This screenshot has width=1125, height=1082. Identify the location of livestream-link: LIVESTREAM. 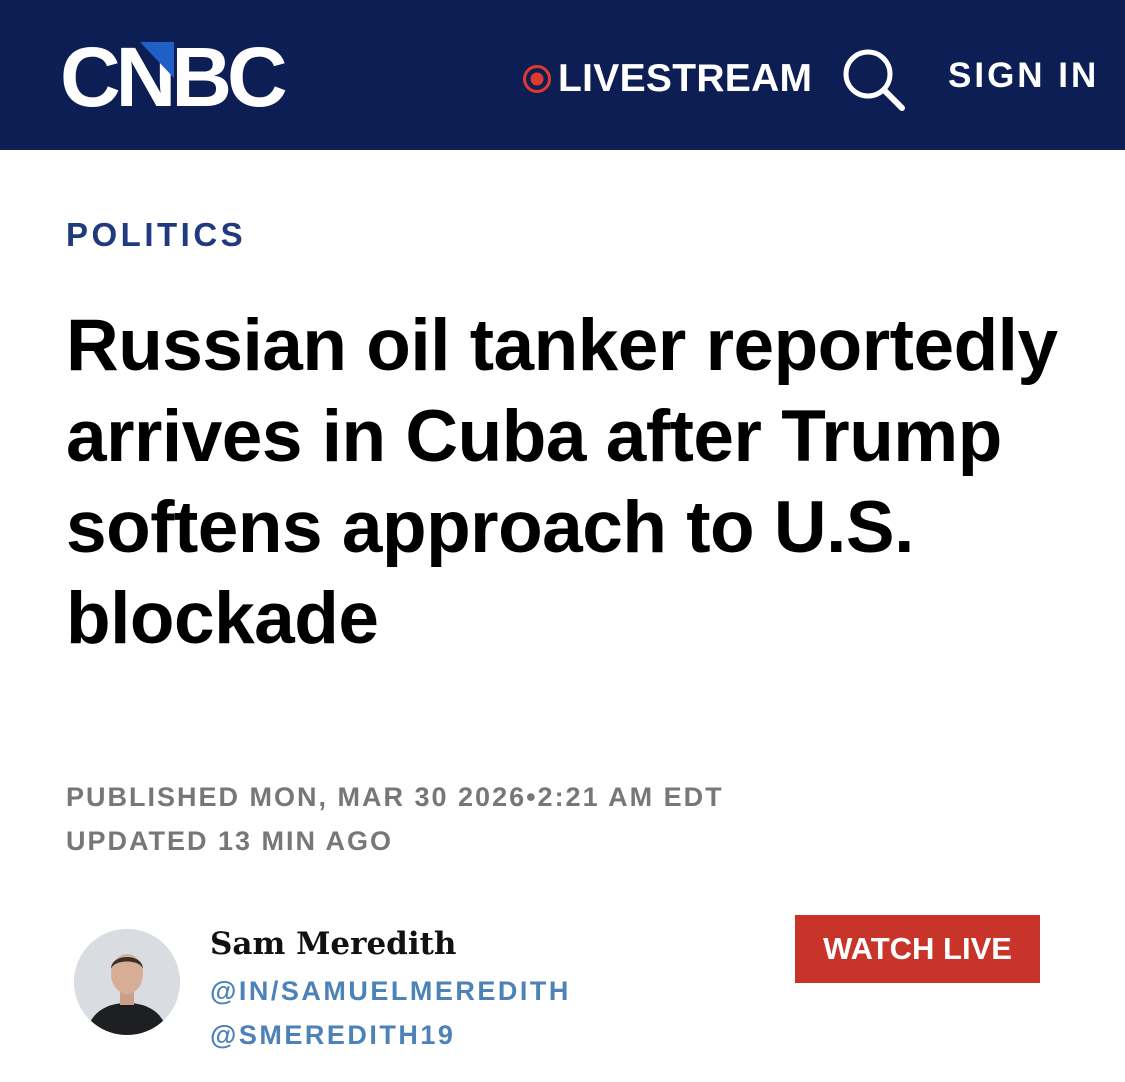
(667, 79).